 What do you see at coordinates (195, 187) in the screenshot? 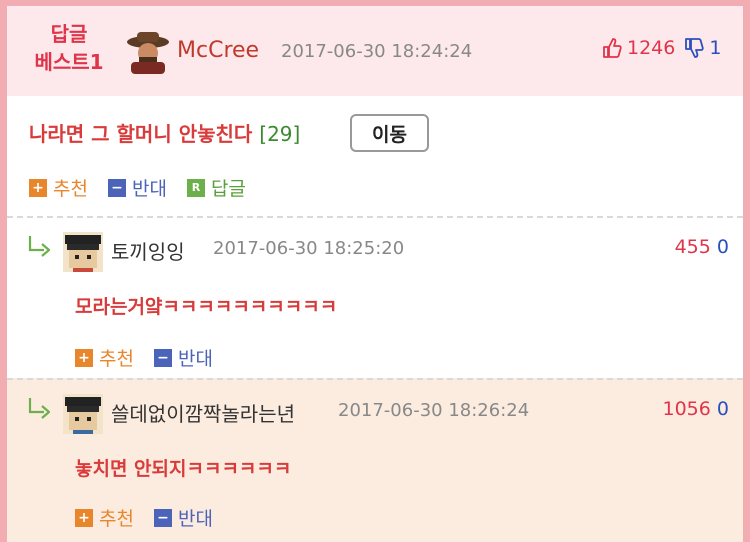
I see `reply-badge-icon: R` at bounding box center [195, 187].